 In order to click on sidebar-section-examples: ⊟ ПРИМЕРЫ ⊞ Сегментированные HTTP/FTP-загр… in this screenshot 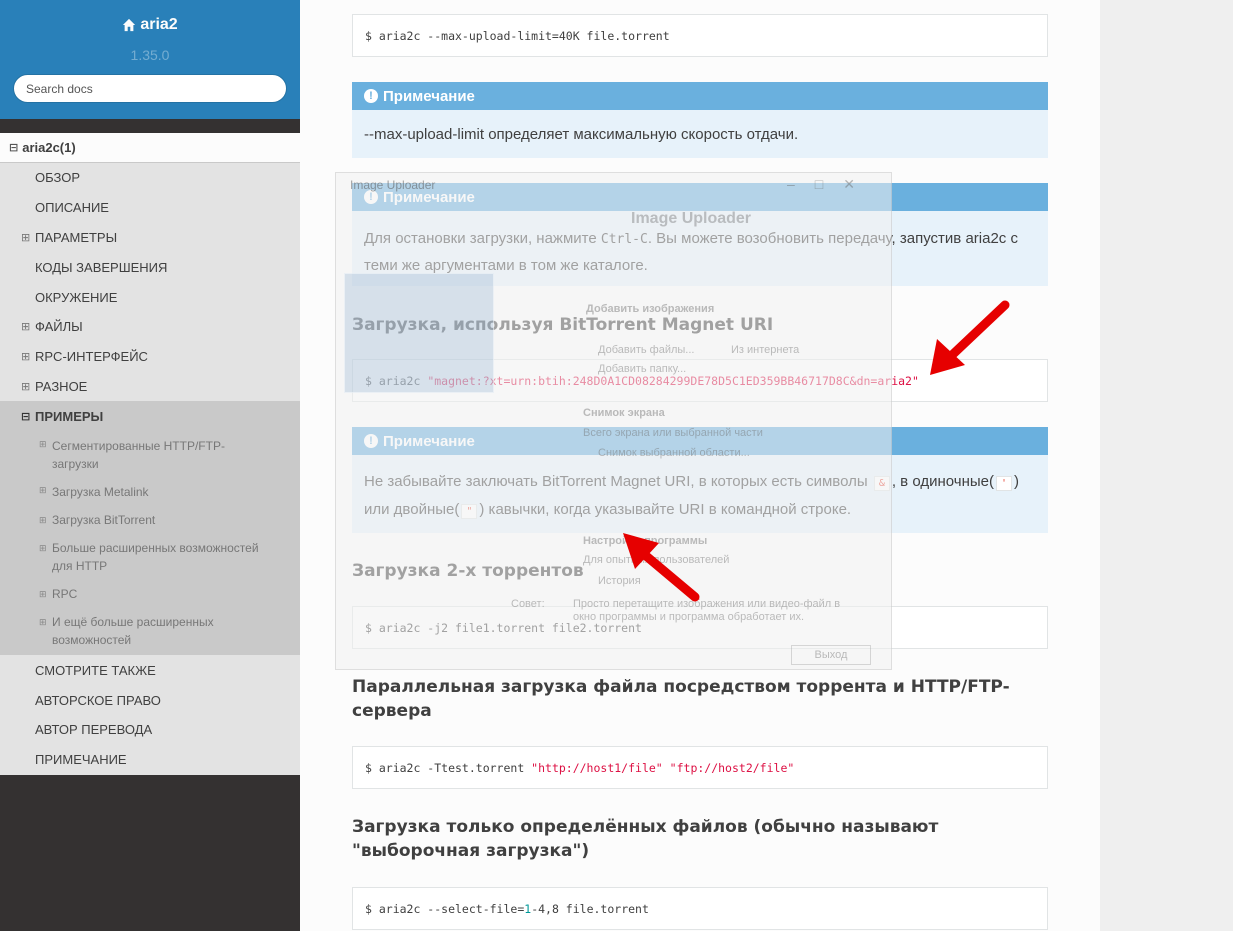, I will do `click(150, 528)`.